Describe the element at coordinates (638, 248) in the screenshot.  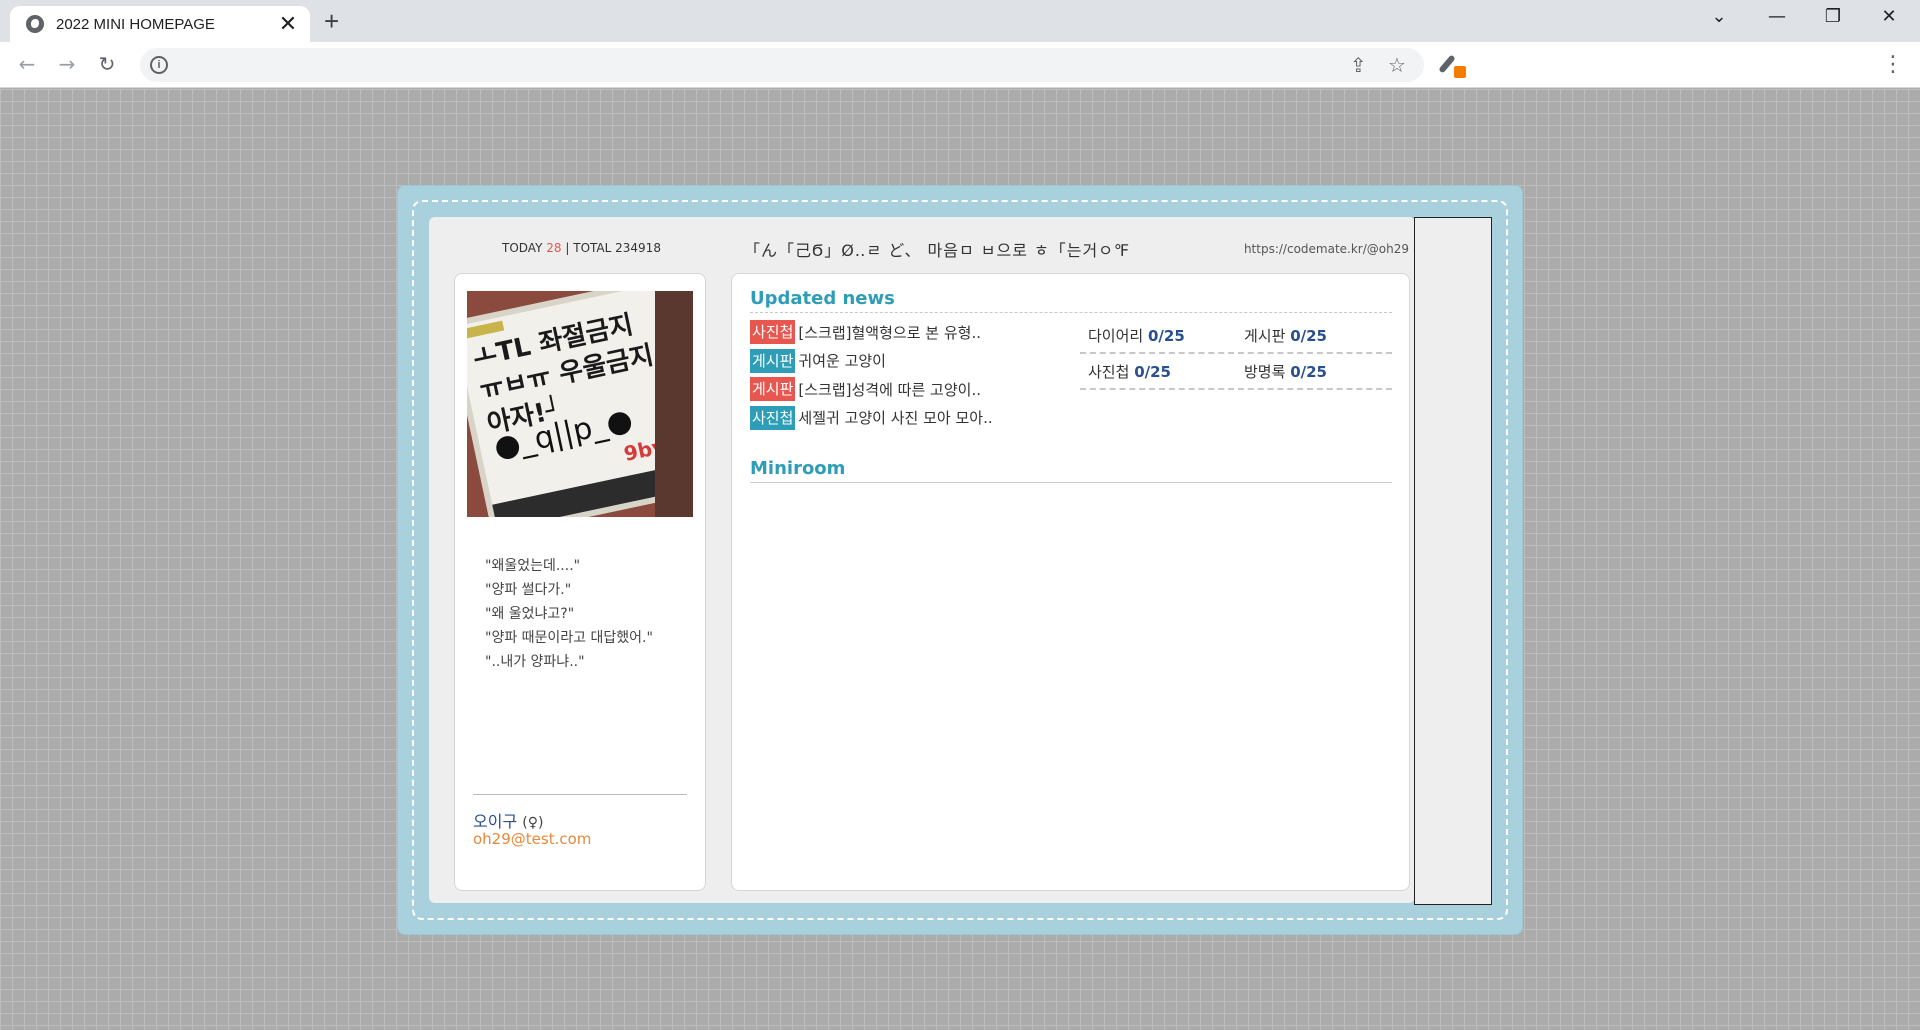
I see `total-count: 234918` at that location.